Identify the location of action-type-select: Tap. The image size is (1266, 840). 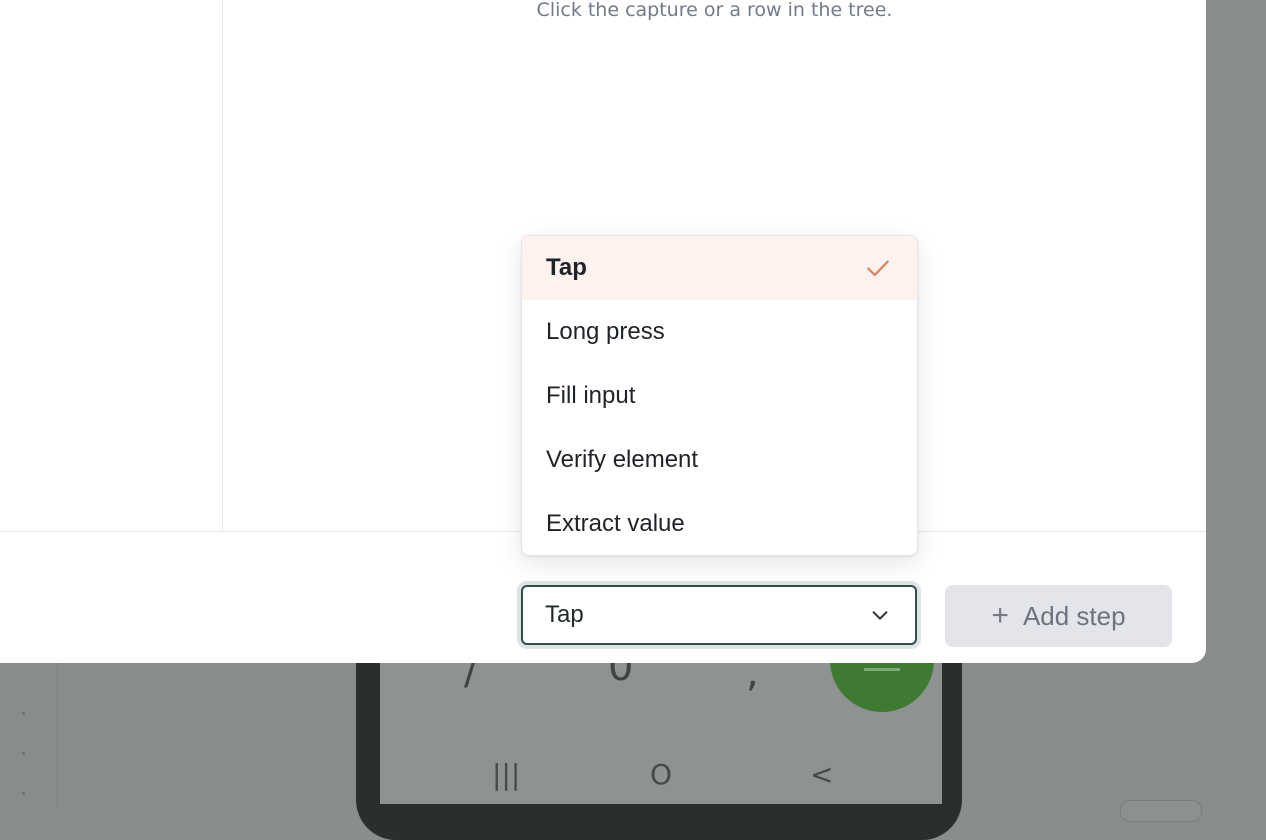
(719, 615).